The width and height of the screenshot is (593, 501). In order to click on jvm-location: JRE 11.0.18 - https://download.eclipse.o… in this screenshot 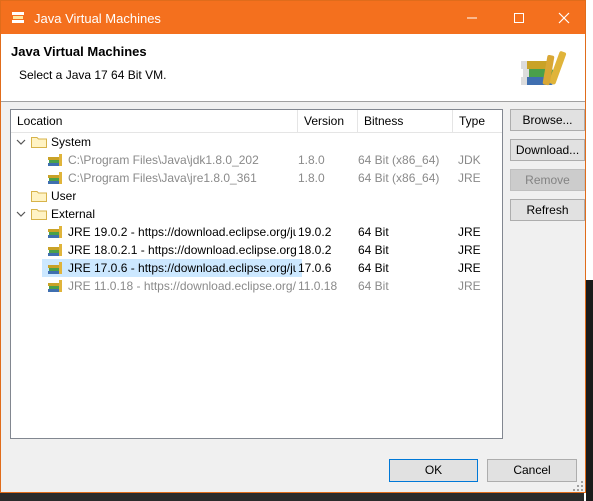, I will do `click(182, 286)`.